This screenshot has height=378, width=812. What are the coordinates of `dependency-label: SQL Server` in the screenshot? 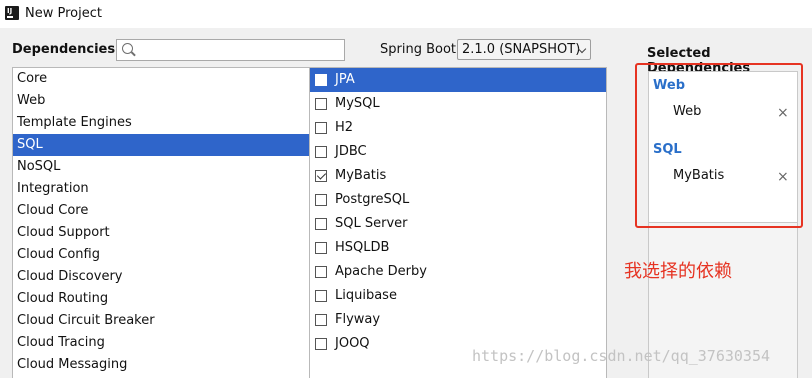 It's located at (371, 223).